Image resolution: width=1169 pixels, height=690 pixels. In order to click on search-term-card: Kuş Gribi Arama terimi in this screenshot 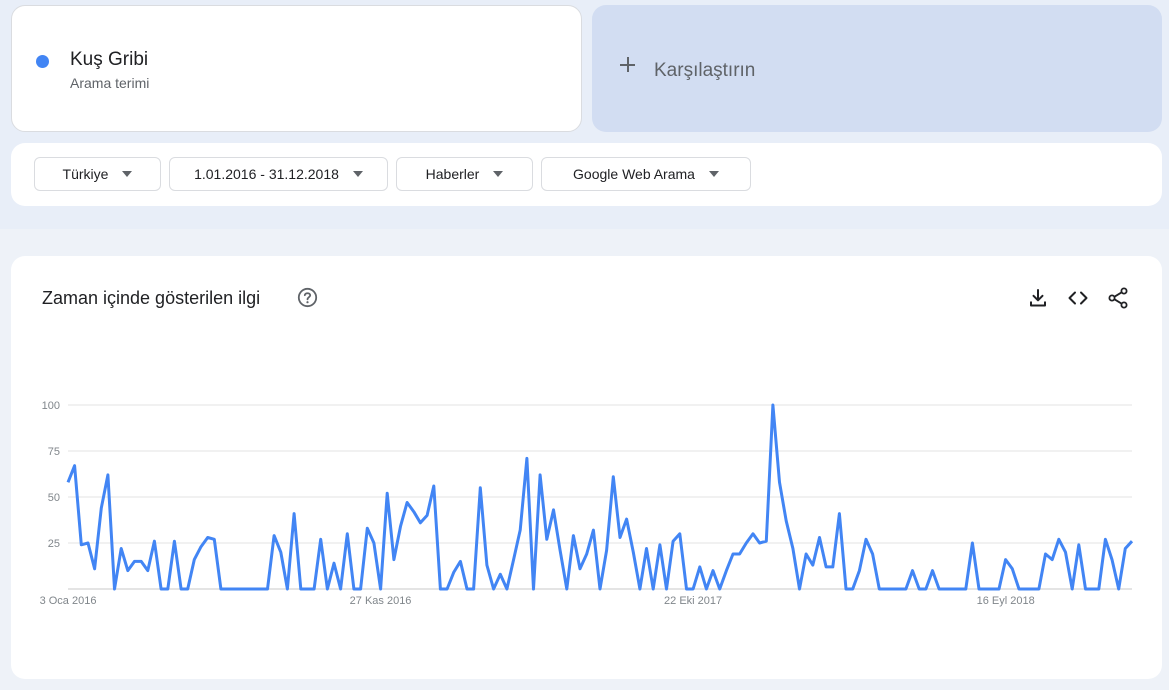, I will do `click(296, 68)`.